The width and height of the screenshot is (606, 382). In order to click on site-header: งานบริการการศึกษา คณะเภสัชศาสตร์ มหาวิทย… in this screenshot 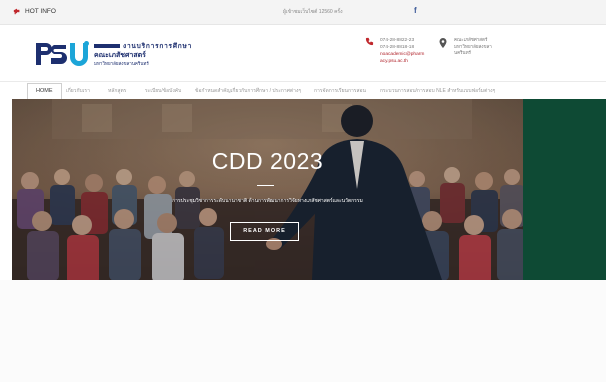, I will do `click(303, 53)`.